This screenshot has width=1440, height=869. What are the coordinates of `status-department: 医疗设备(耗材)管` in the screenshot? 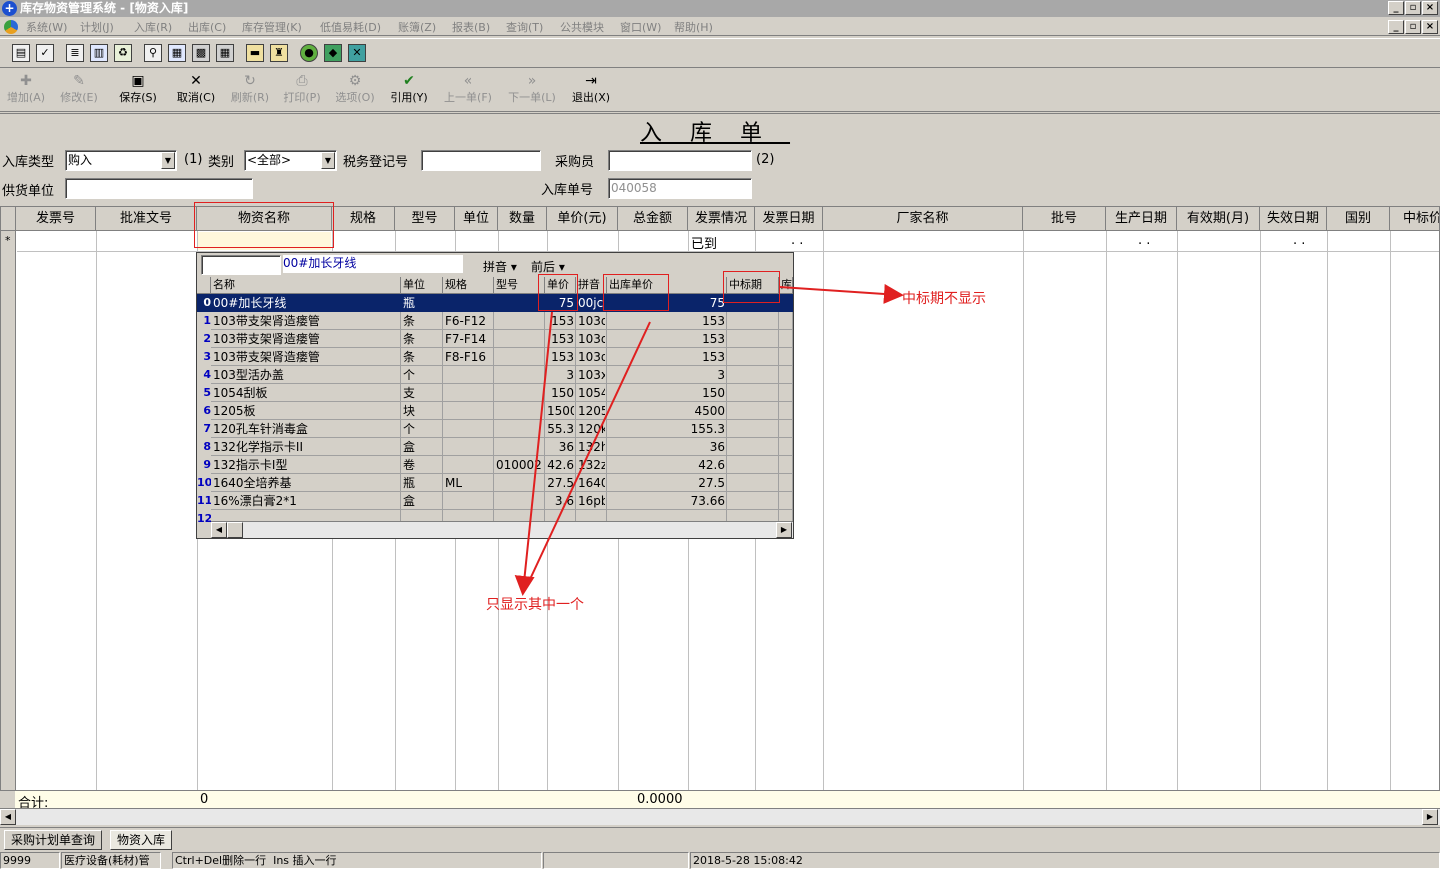 It's located at (111, 860).